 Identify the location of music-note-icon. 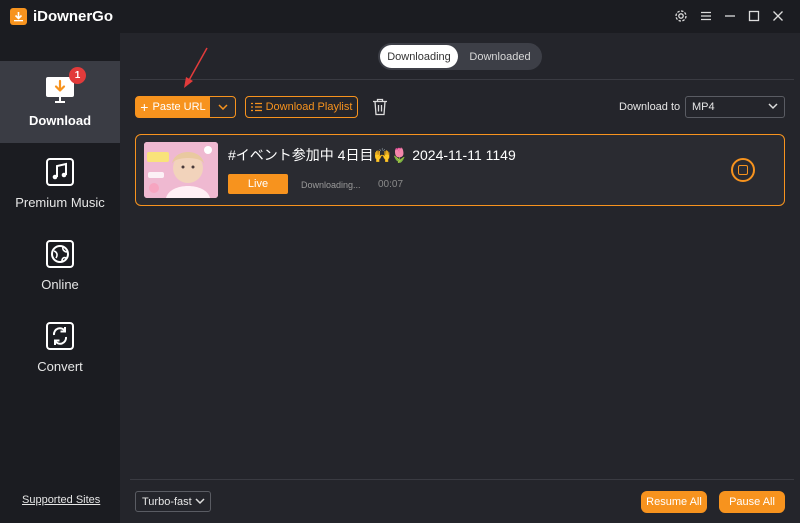
(60, 172).